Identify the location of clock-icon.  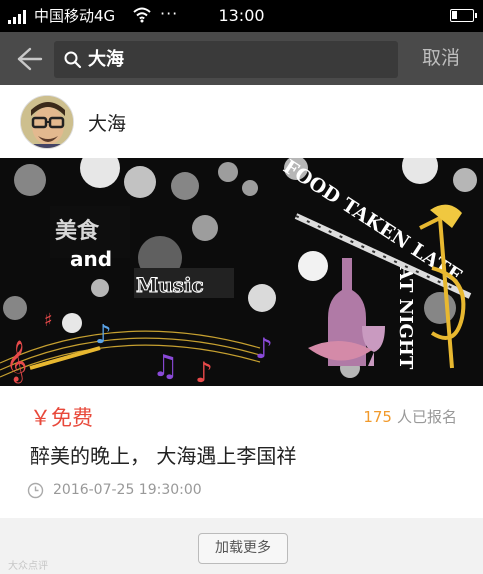
(35, 490).